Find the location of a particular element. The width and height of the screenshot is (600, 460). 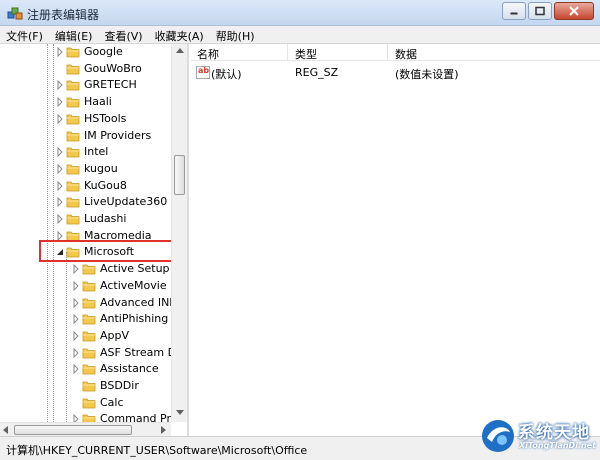

watermark-title: 系统天地 is located at coordinates (554, 433).